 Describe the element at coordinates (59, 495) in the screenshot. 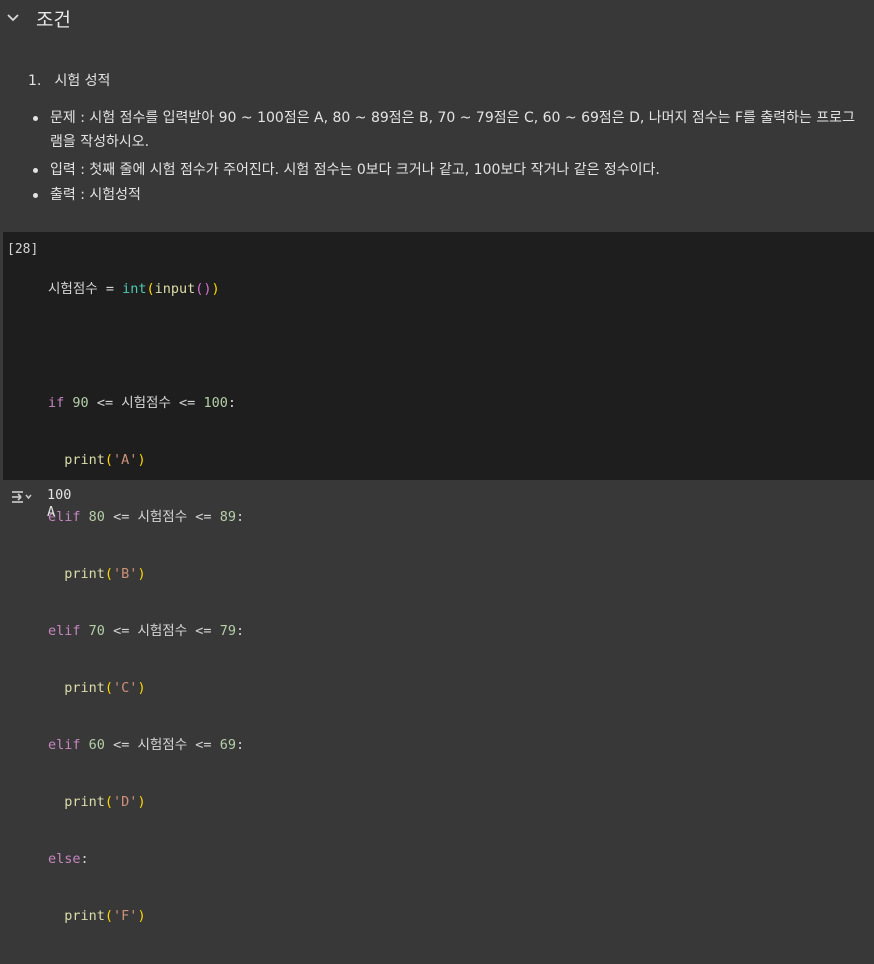

I see `output-line: 100` at that location.